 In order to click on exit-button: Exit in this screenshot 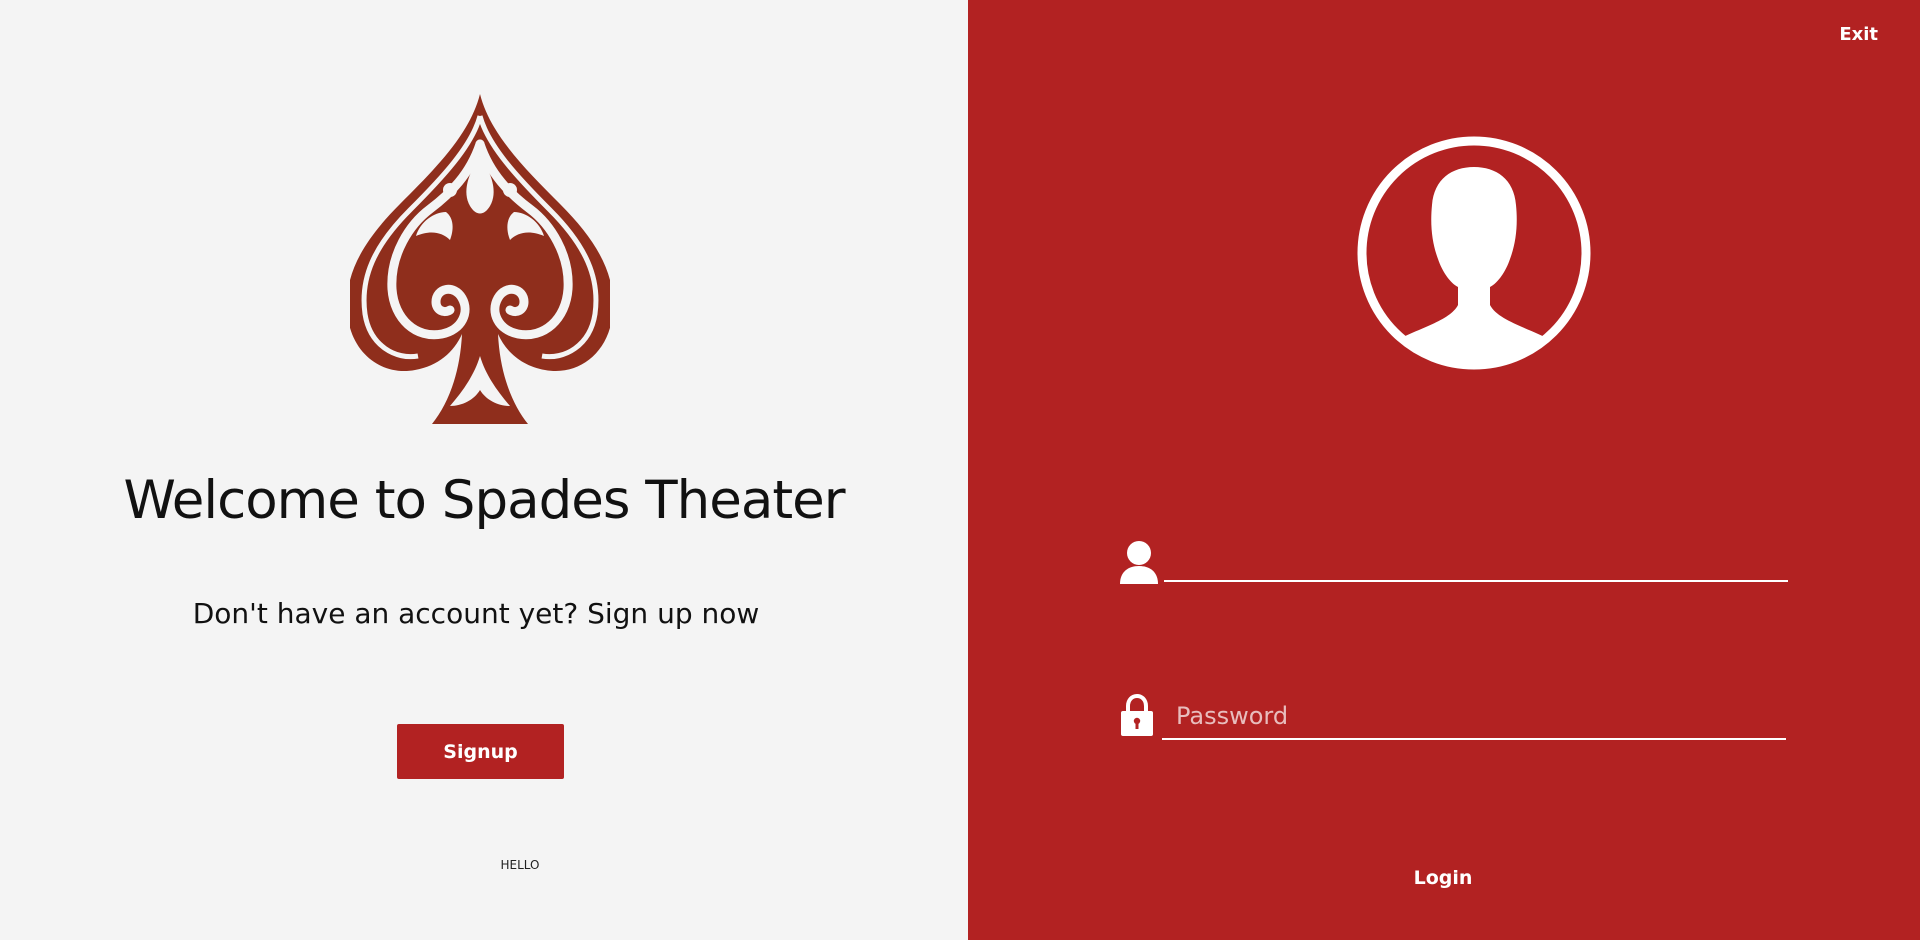, I will do `click(1858, 34)`.